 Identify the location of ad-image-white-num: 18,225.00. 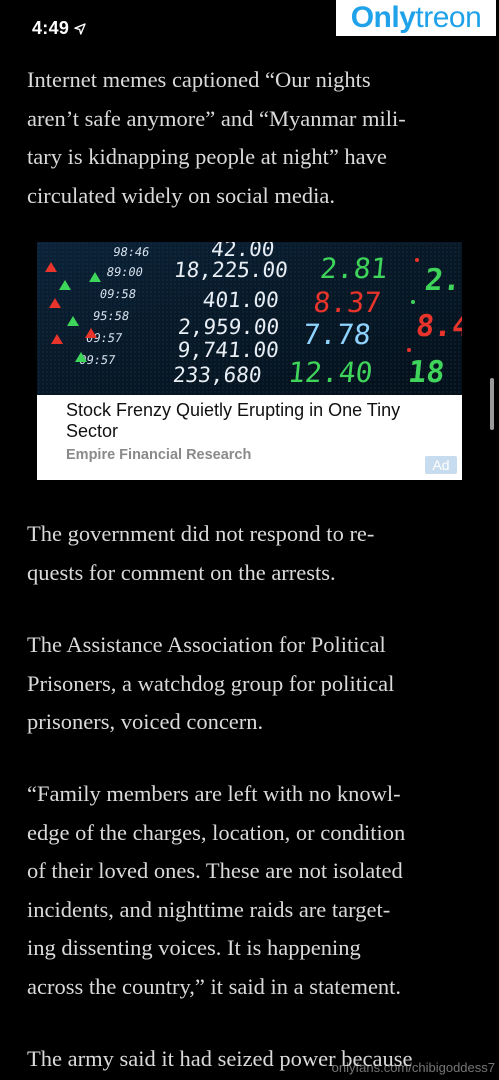
(231, 269).